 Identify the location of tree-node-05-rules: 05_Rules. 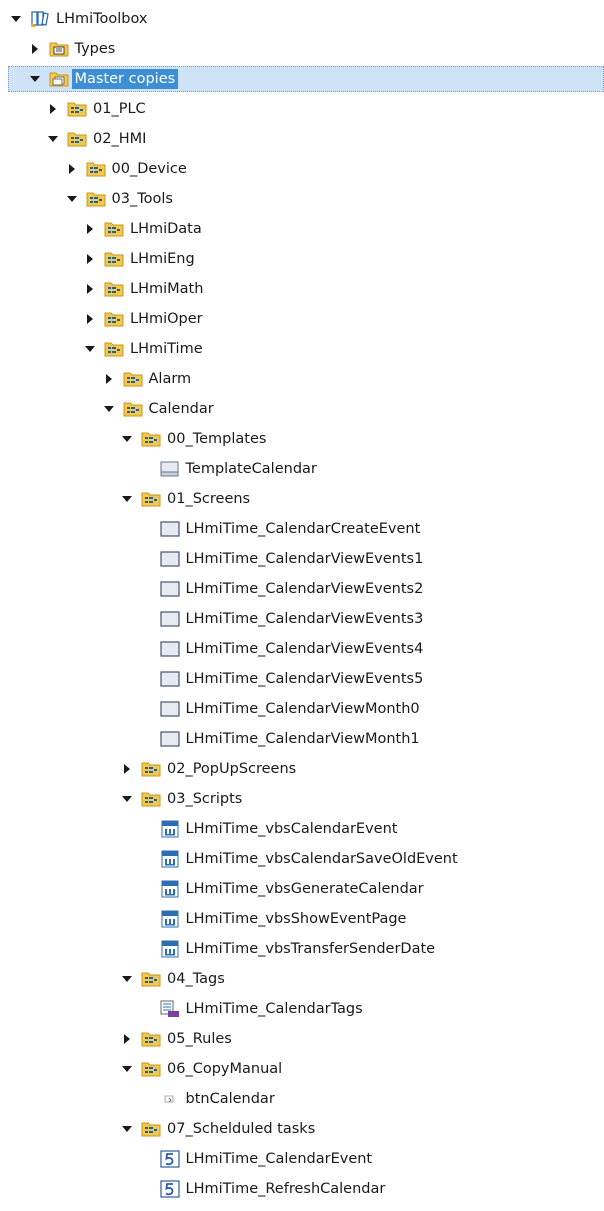
(302, 1039).